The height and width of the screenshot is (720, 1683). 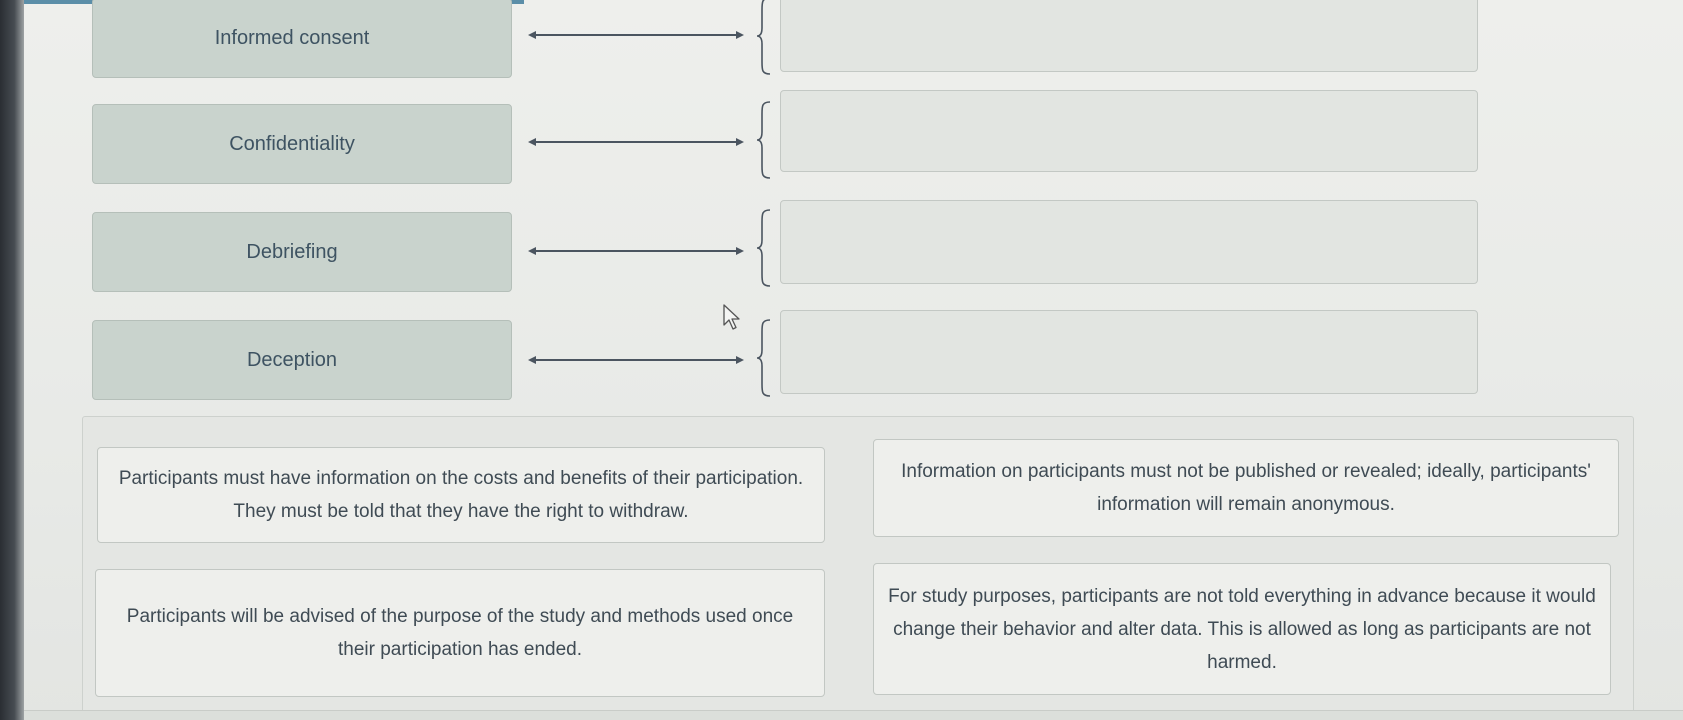 I want to click on term-debriefing: Debriefing, so click(x=302, y=252).